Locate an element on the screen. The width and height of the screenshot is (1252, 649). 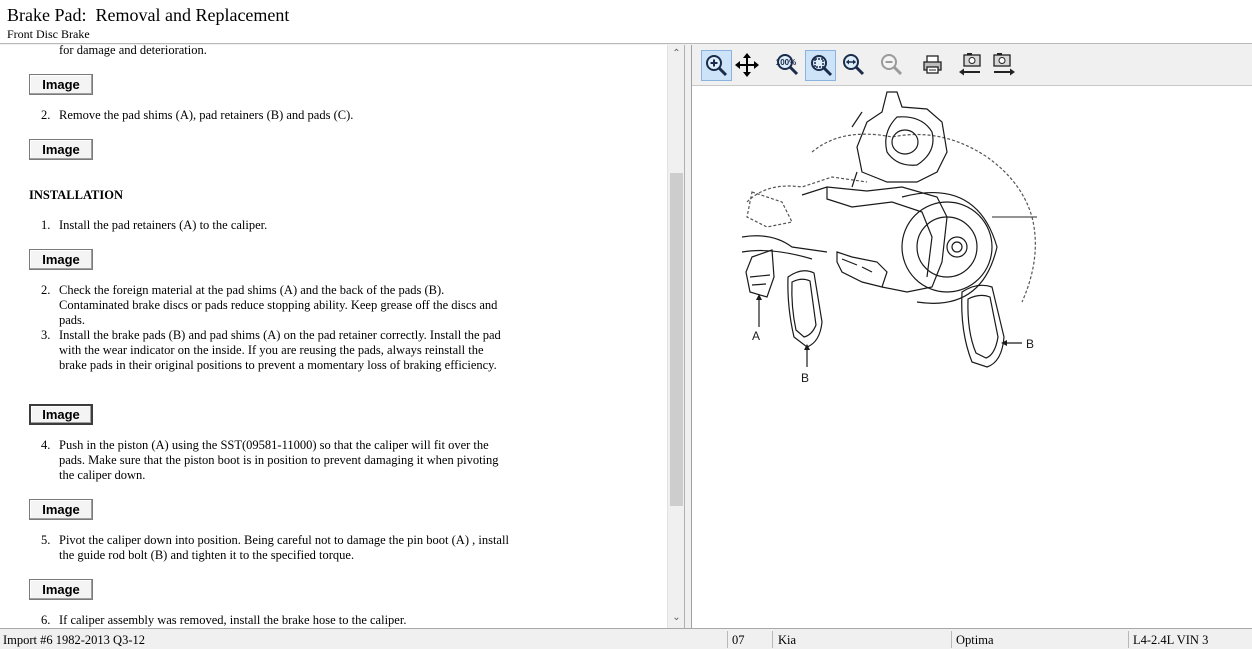
pan-button is located at coordinates (747, 65).